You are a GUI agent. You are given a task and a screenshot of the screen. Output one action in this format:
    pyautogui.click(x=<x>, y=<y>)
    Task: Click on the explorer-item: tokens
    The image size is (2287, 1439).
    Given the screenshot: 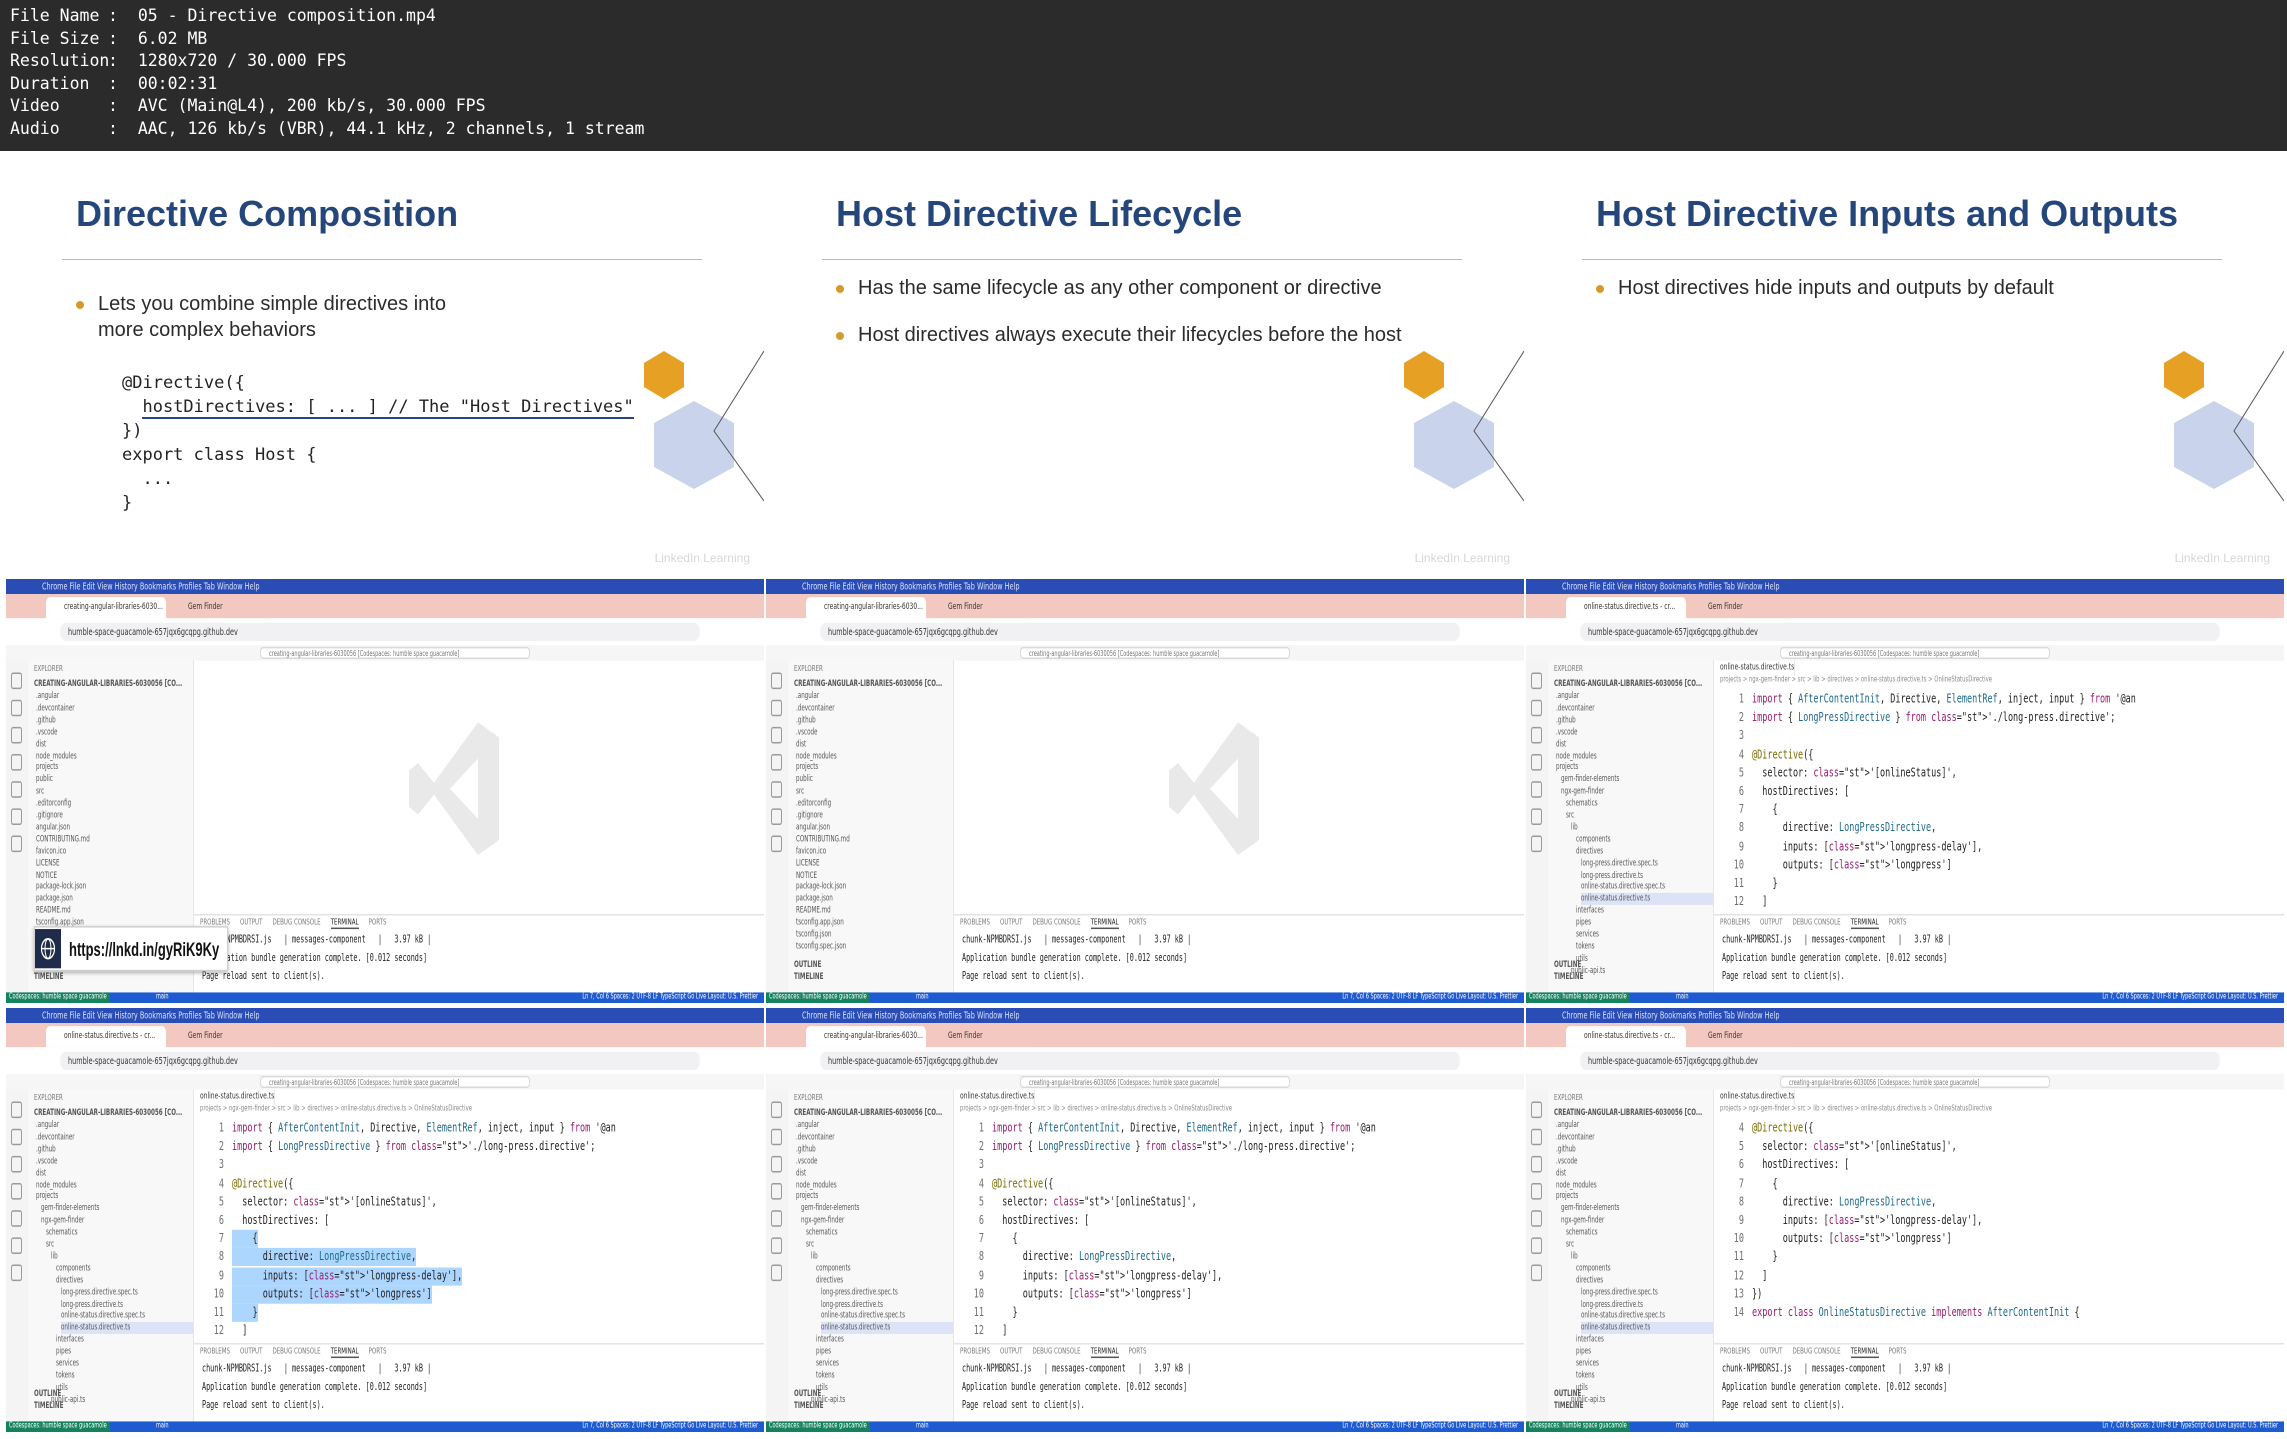 What is the action you would take?
    pyautogui.click(x=1644, y=947)
    